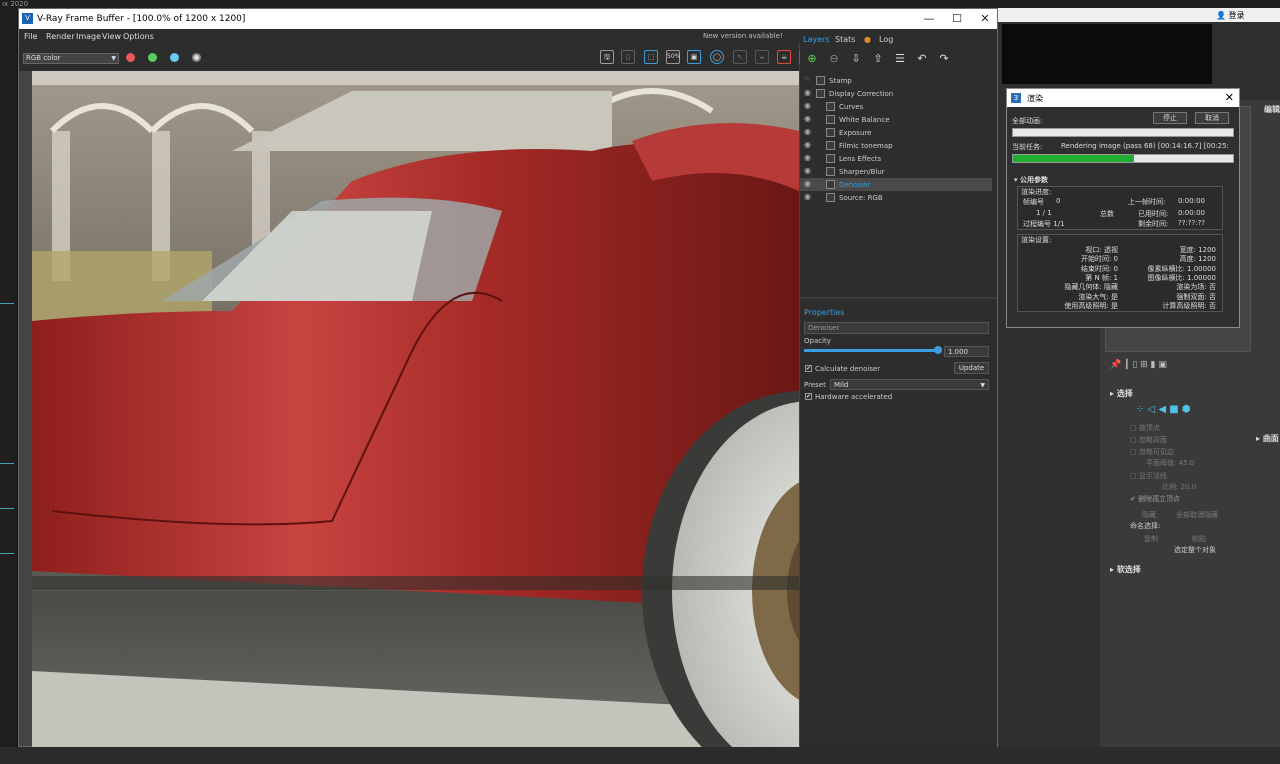 The width and height of the screenshot is (1280, 764). Describe the element at coordinates (834, 58) in the screenshot. I see `delete-layer-icon: ⊖` at that location.